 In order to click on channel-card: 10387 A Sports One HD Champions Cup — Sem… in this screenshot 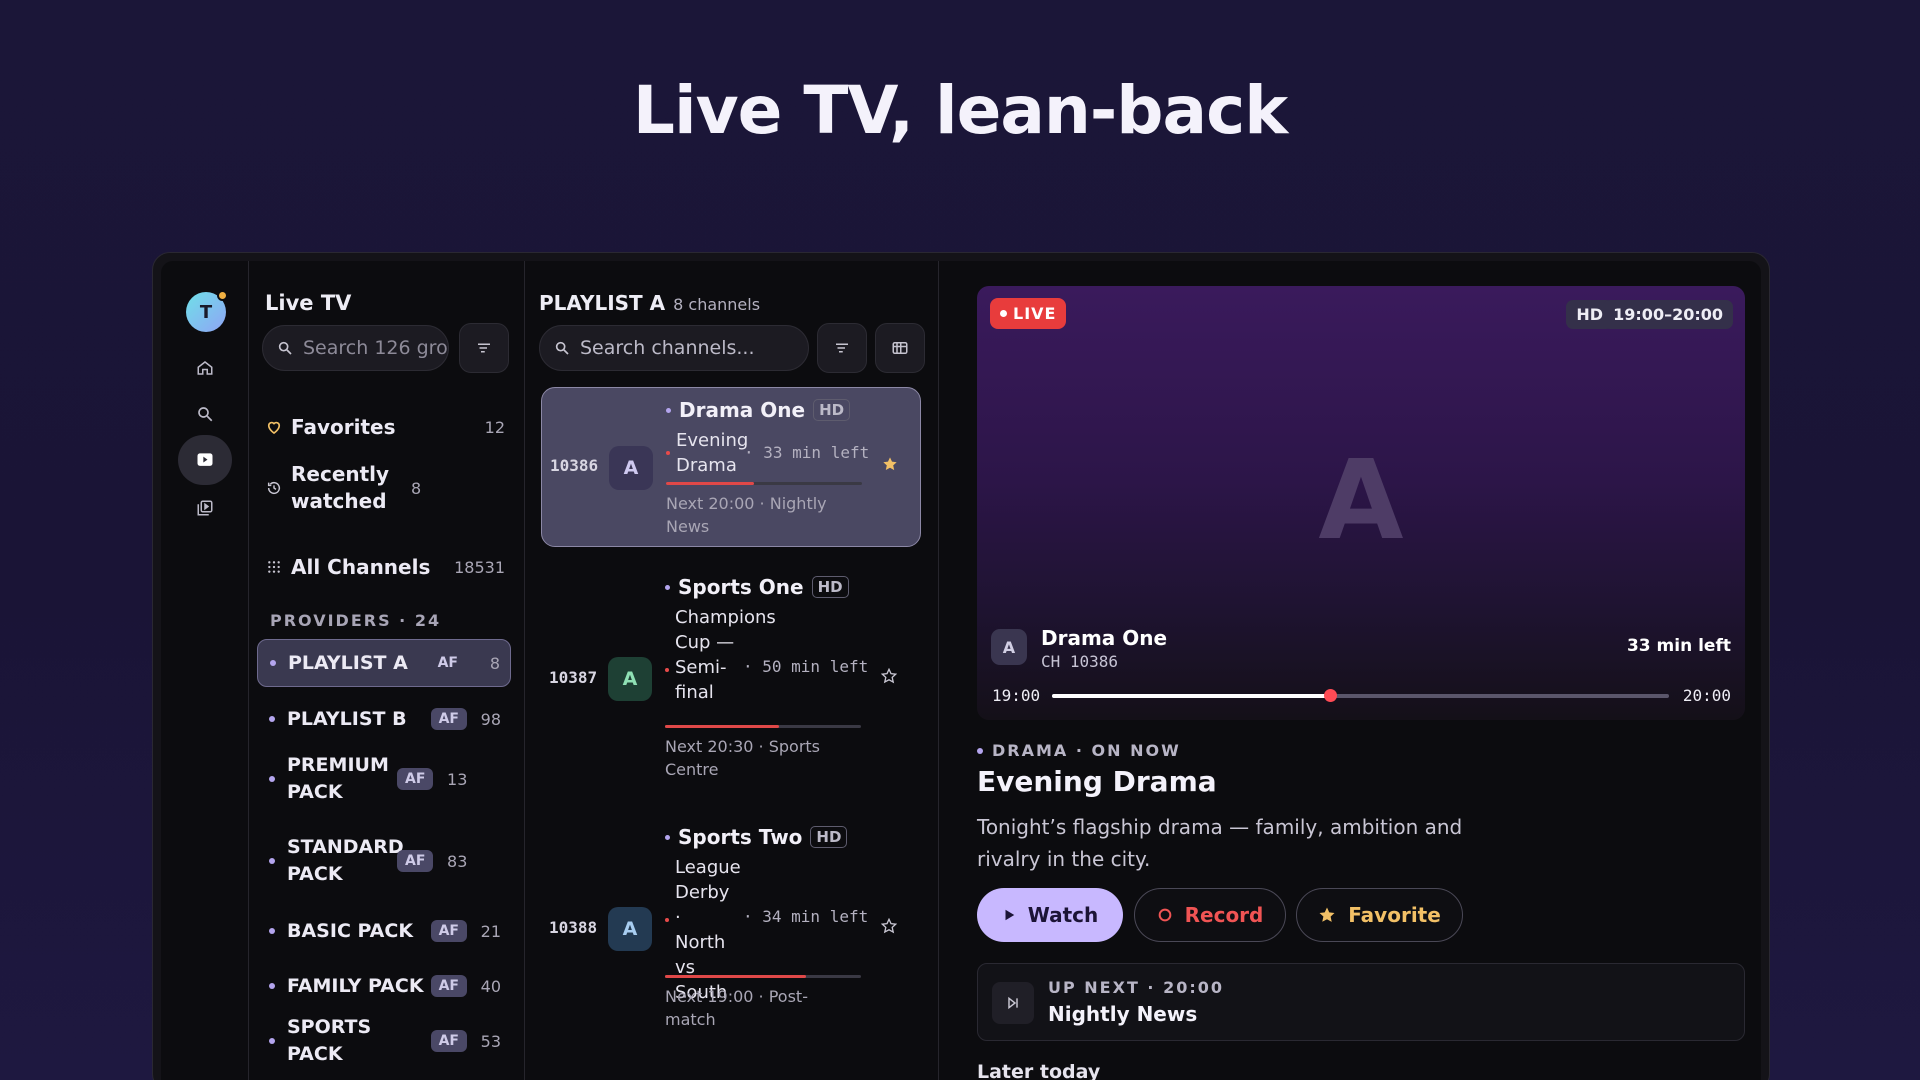, I will do `click(731, 680)`.